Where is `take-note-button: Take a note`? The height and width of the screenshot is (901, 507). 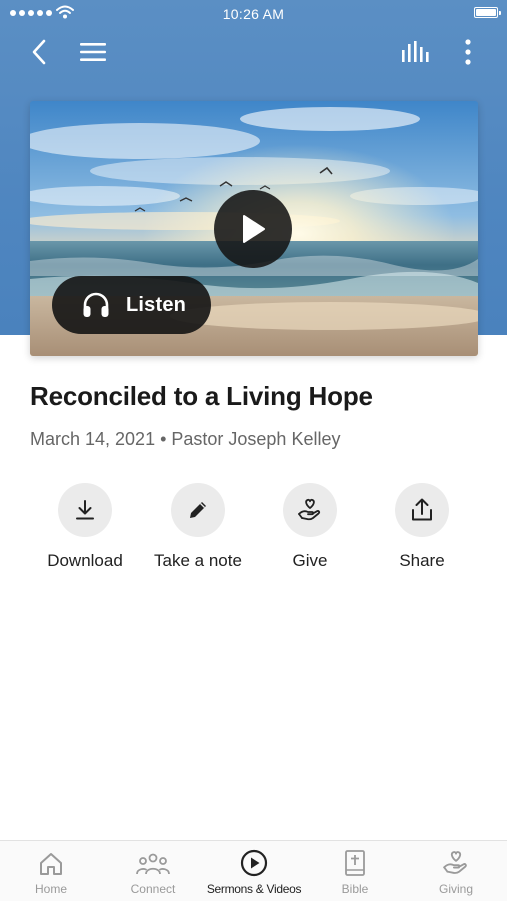 take-note-button: Take a note is located at coordinates (198, 527).